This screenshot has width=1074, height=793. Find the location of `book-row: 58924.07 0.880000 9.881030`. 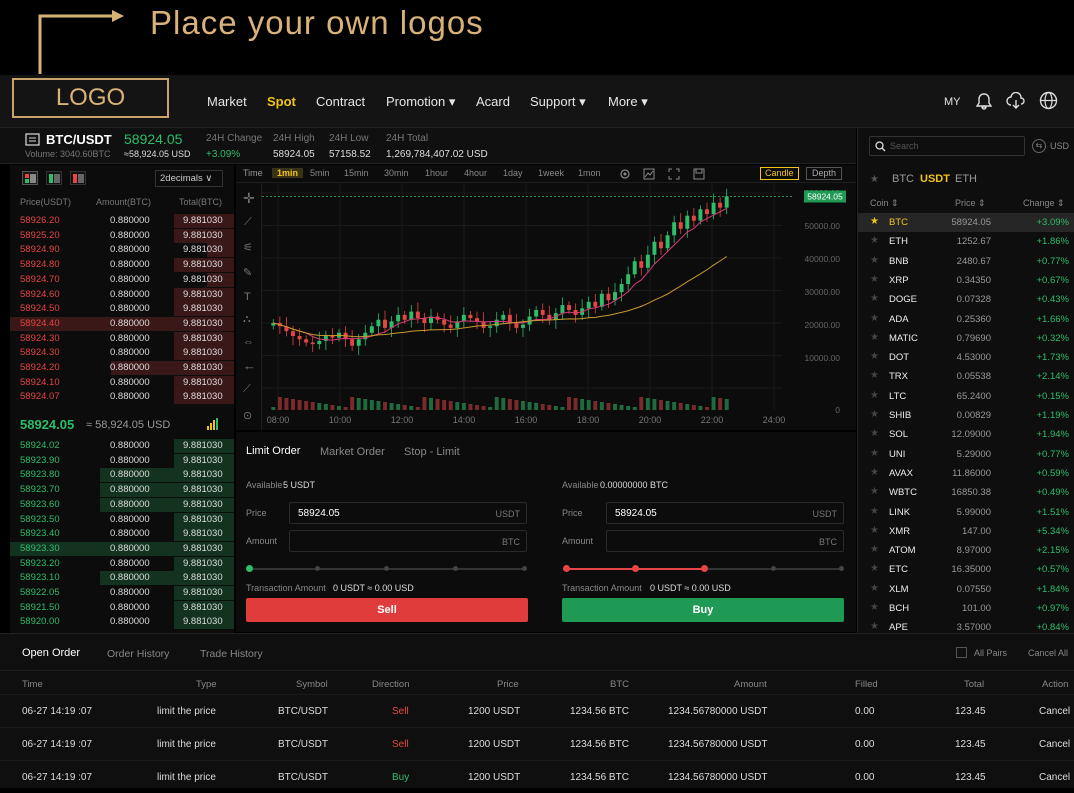

book-row: 58924.07 0.880000 9.881030 is located at coordinates (122, 397).